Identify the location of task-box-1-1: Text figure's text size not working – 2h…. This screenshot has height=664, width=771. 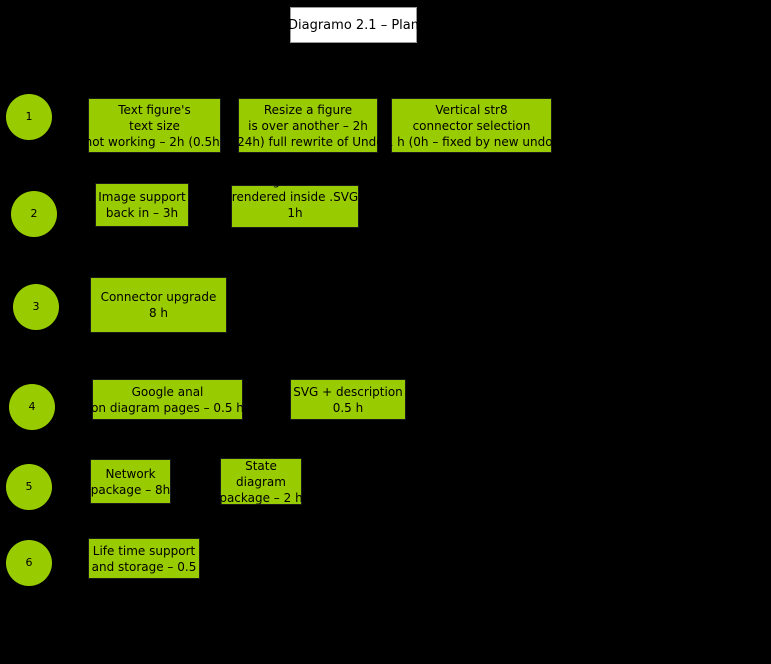
(154, 125).